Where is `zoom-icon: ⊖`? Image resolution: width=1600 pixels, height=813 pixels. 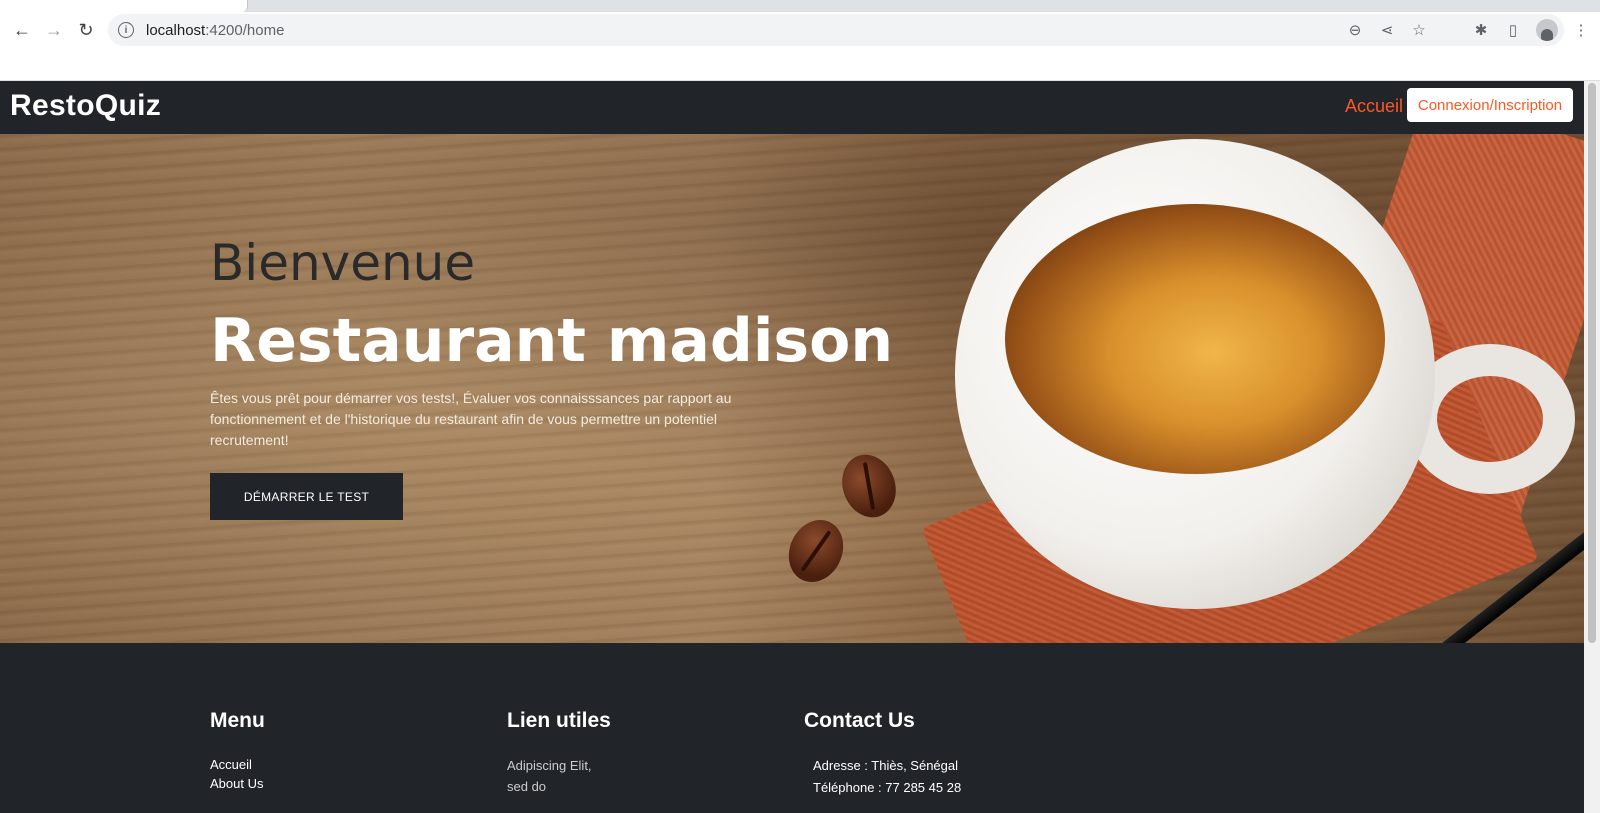
zoom-icon: ⊖ is located at coordinates (1355, 30).